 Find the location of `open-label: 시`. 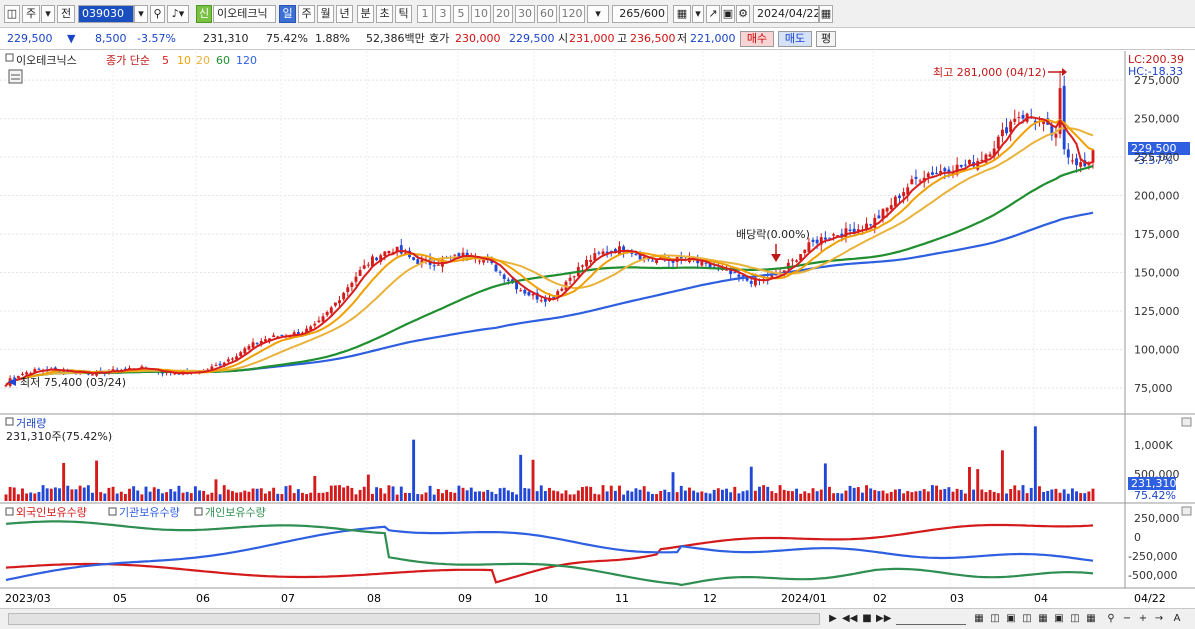

open-label: 시 is located at coordinates (563, 38).